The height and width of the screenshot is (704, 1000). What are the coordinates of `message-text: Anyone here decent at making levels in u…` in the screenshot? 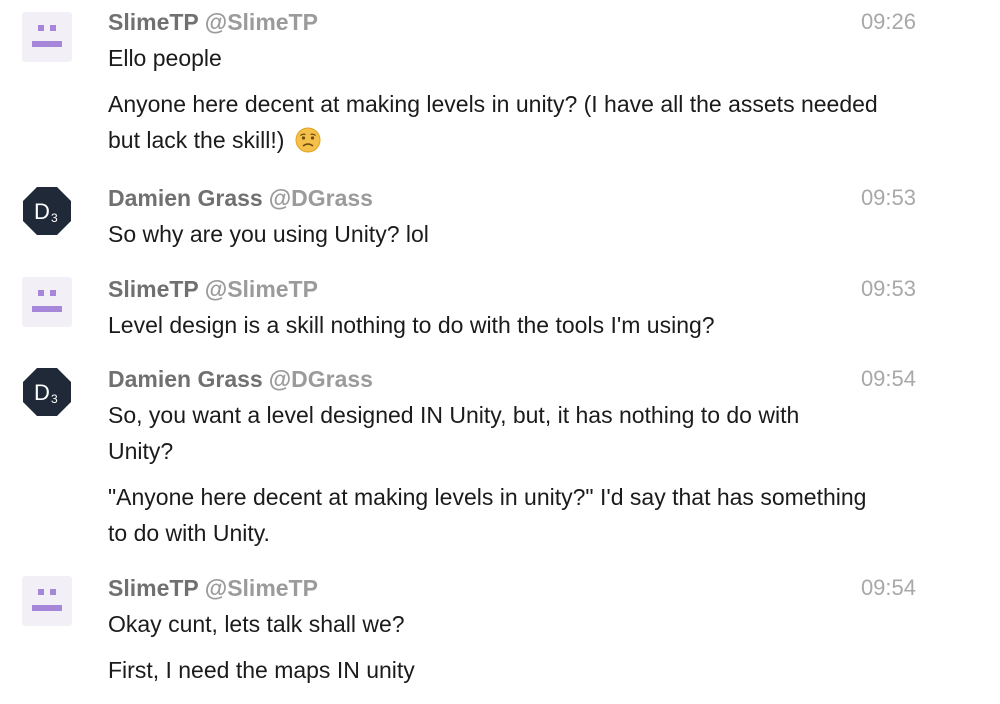 It's located at (518, 122).